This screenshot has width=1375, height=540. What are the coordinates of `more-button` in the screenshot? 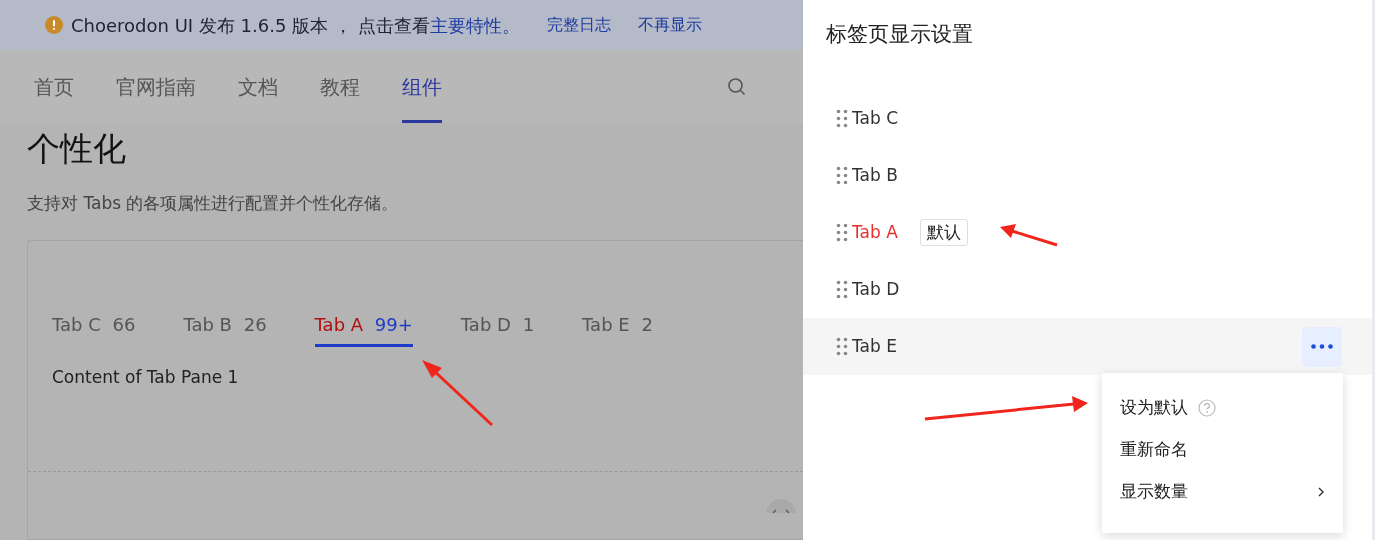 It's located at (1322, 346).